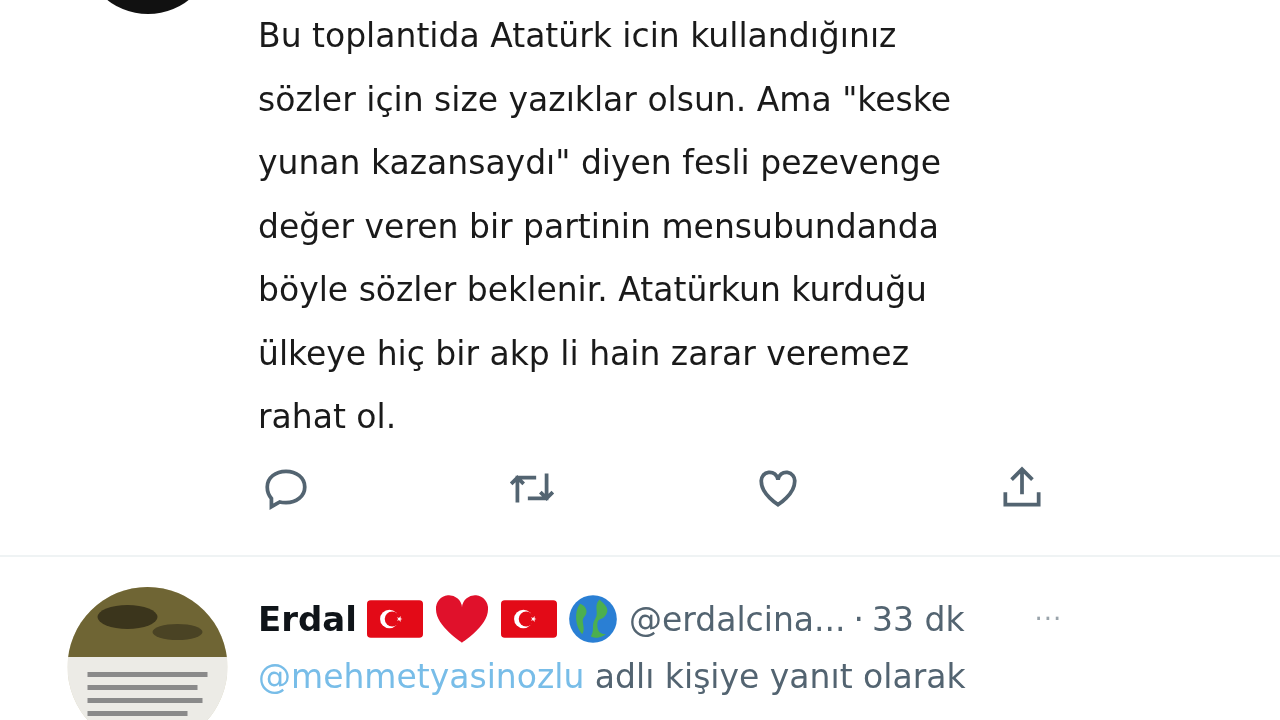 The height and width of the screenshot is (720, 1280). Describe the element at coordinates (592, 619) in the screenshot. I see `globe-icon` at that location.